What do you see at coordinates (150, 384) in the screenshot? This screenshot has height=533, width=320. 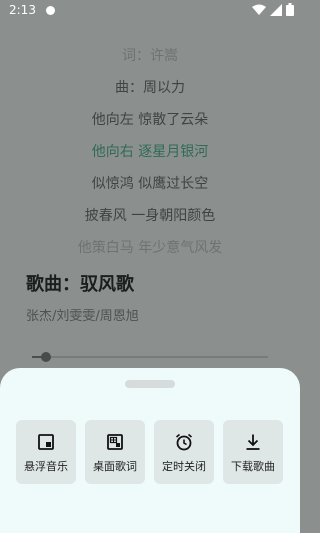 I see `sheet-drag-handle` at bounding box center [150, 384].